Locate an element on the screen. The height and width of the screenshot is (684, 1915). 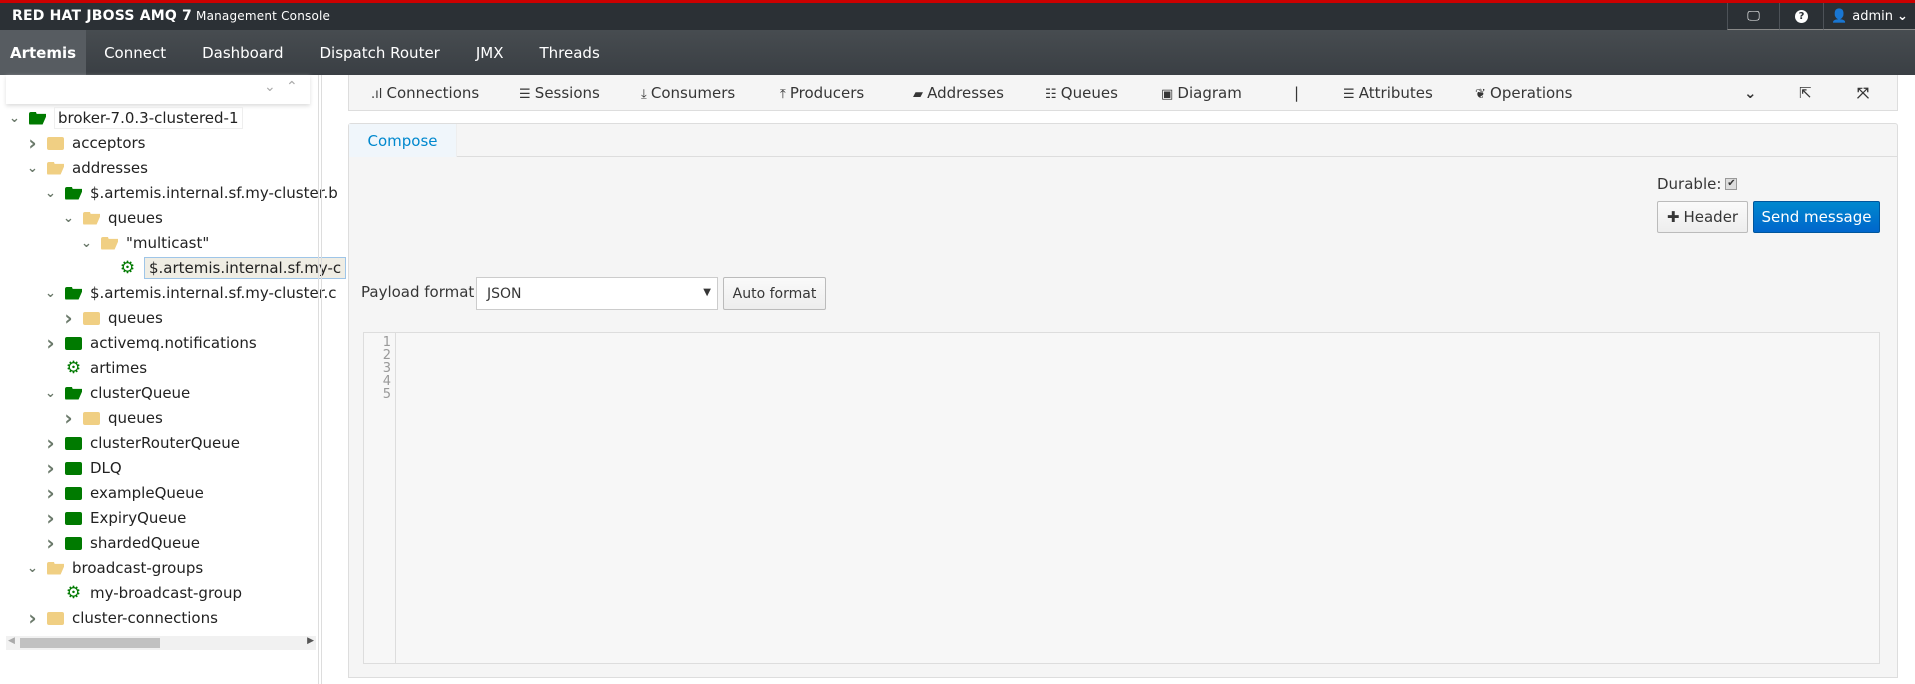
tree-node: › activemq.notifications is located at coordinates (149, 343).